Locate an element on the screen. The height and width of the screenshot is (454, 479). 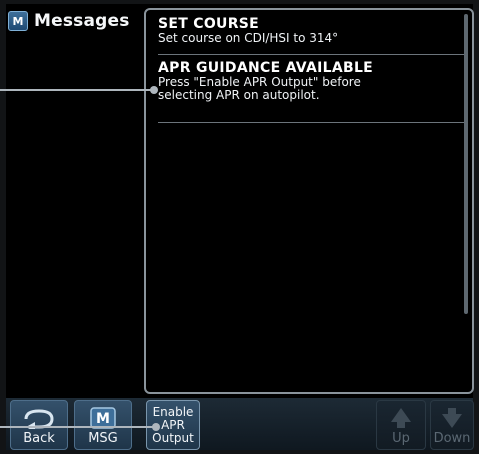
down-arrow-icon is located at coordinates (452, 418).